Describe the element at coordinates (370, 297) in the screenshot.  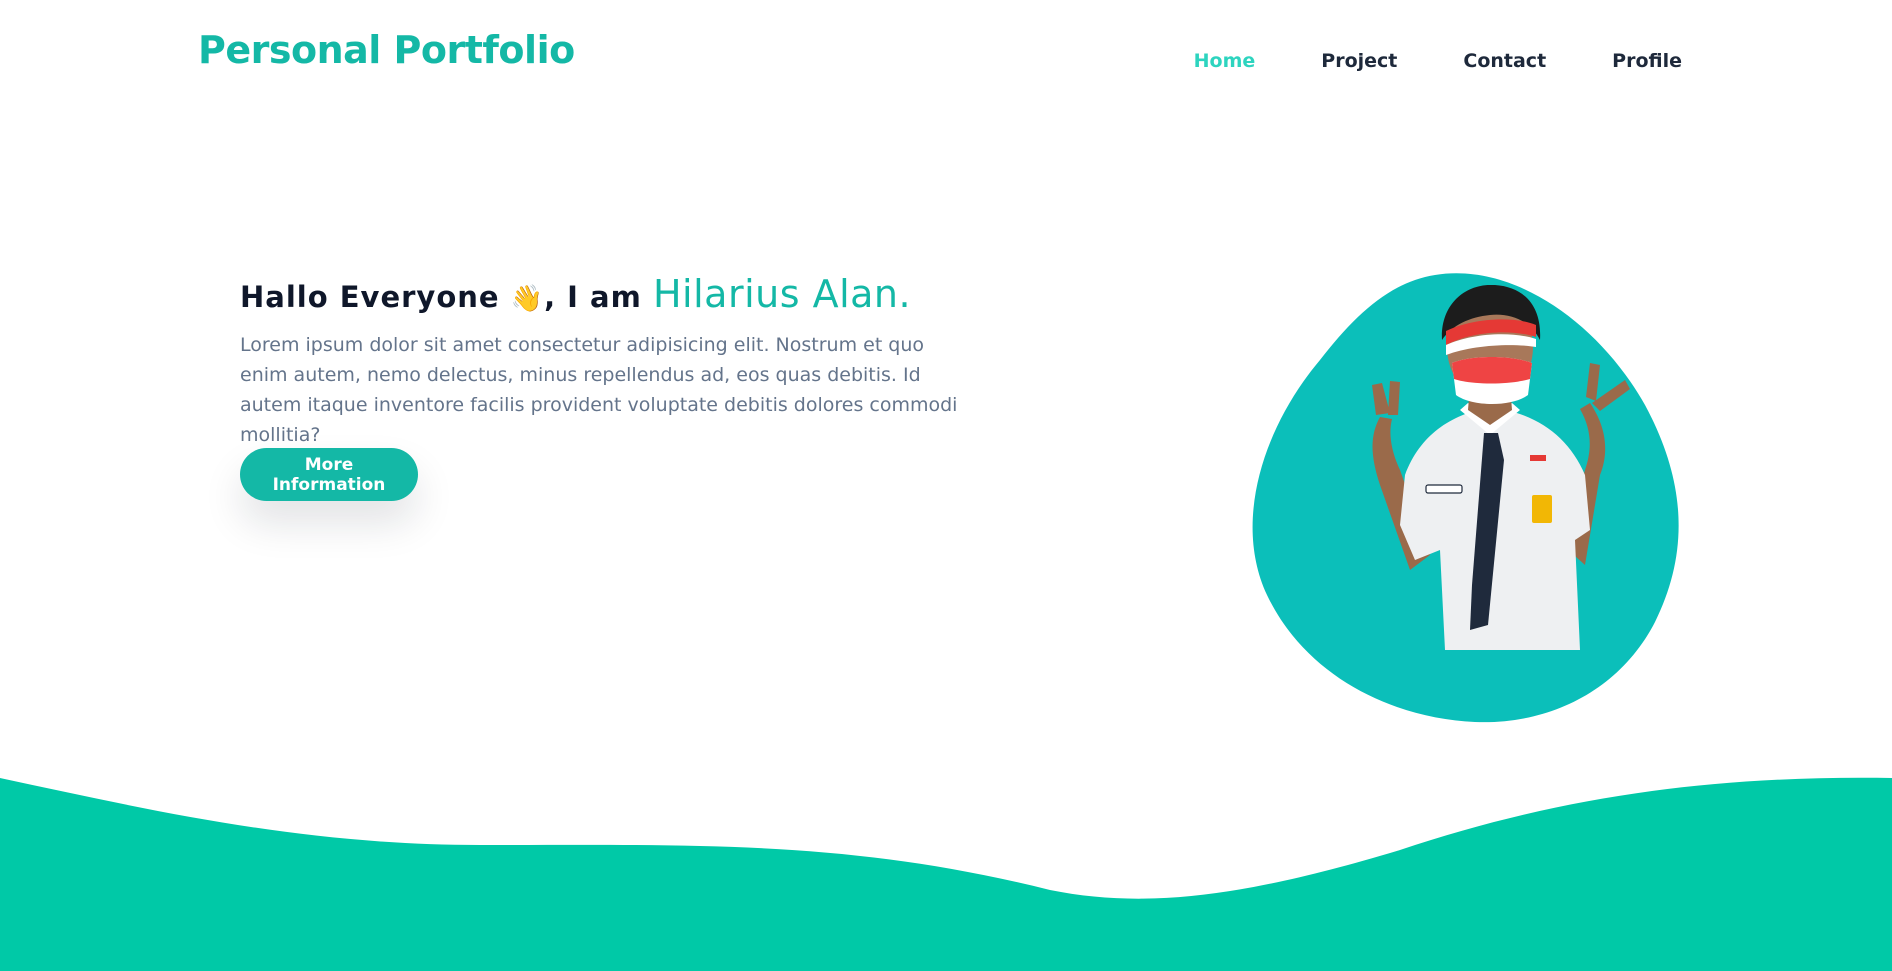
I see `greeting-prefix: Hallo Everyone` at that location.